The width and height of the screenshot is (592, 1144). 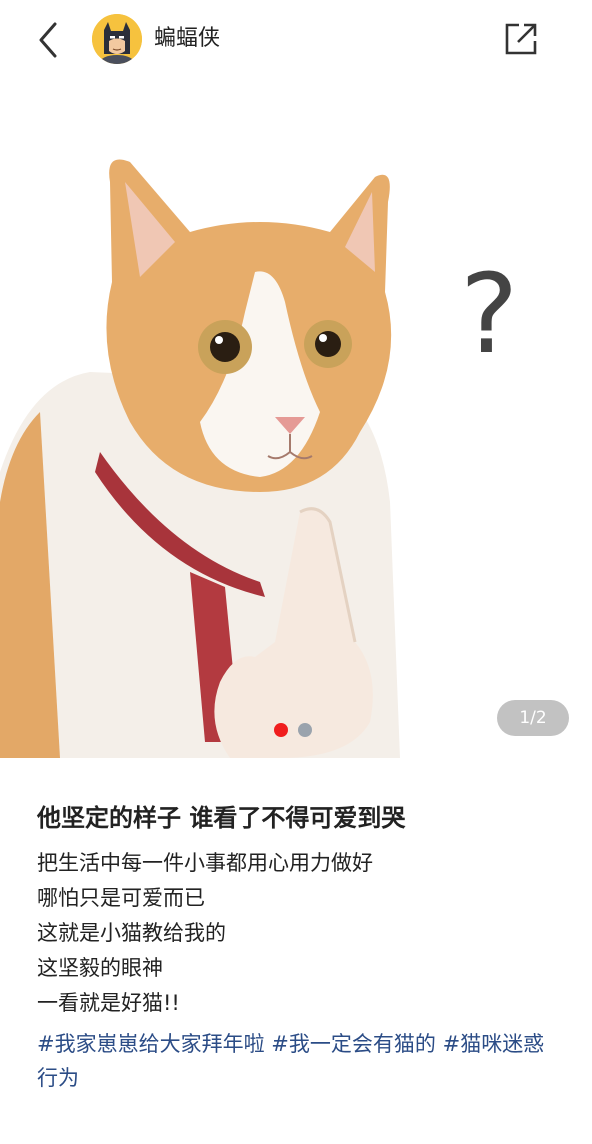 What do you see at coordinates (489, 314) in the screenshot?
I see `question-mark-decoration: ?` at bounding box center [489, 314].